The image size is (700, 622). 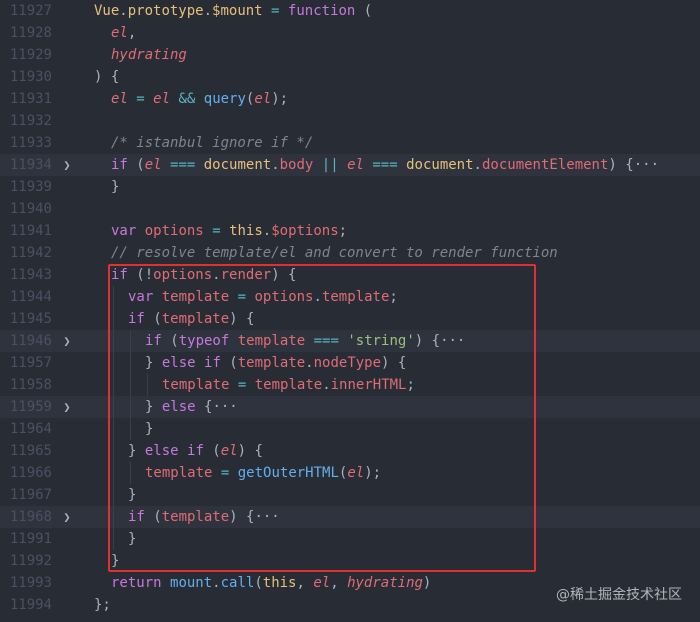 I want to click on code-text: };, so click(x=102, y=605).